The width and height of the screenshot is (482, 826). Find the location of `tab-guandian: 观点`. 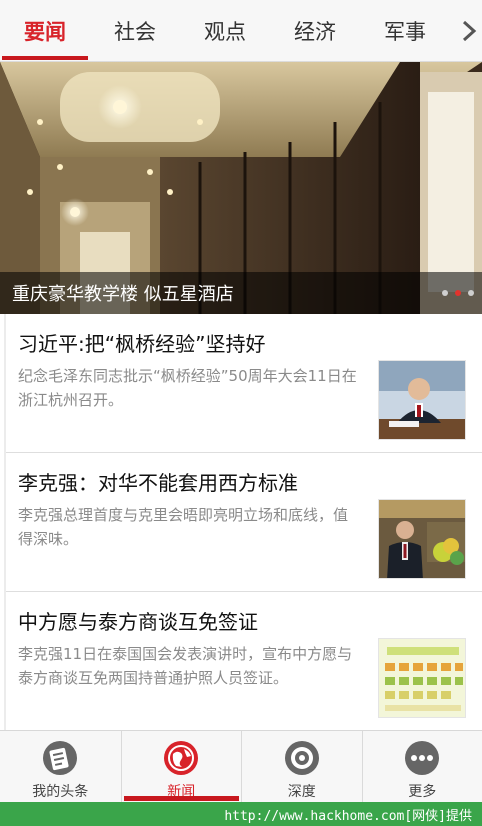

tab-guandian: 观点 is located at coordinates (225, 31).